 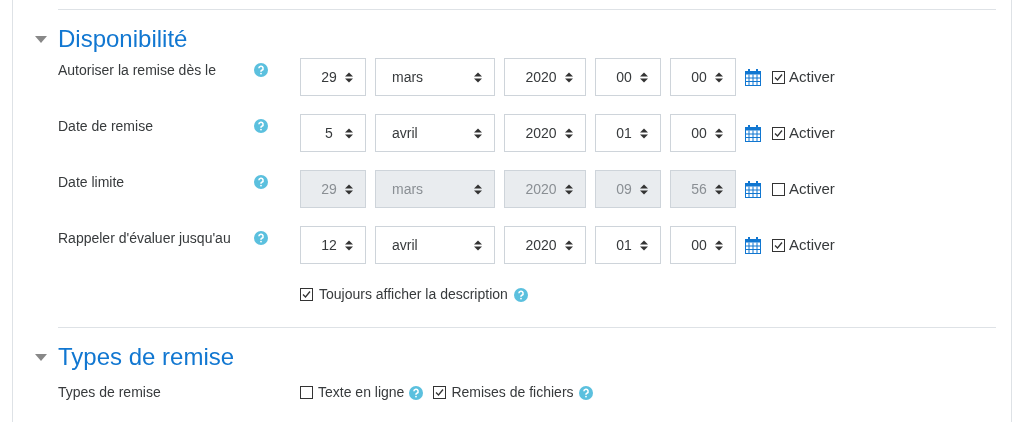 What do you see at coordinates (361, 392) in the screenshot?
I see `checkbox-label: Texte en ligne` at bounding box center [361, 392].